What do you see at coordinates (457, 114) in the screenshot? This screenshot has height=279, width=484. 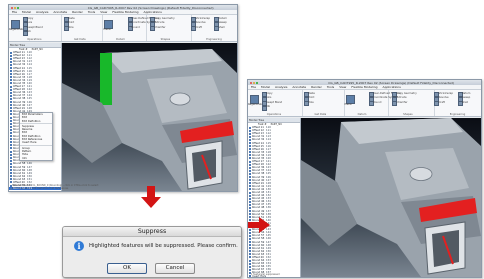 I see `ribbon-group-label: Engineering` at bounding box center [457, 114].